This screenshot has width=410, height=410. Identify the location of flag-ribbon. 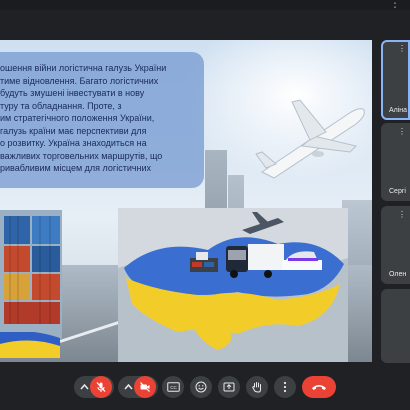
(30, 345).